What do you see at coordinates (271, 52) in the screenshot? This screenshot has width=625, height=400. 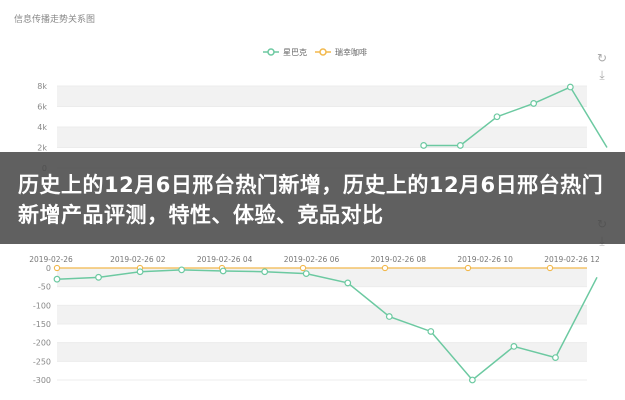 I see `legend-marker-series1` at bounding box center [271, 52].